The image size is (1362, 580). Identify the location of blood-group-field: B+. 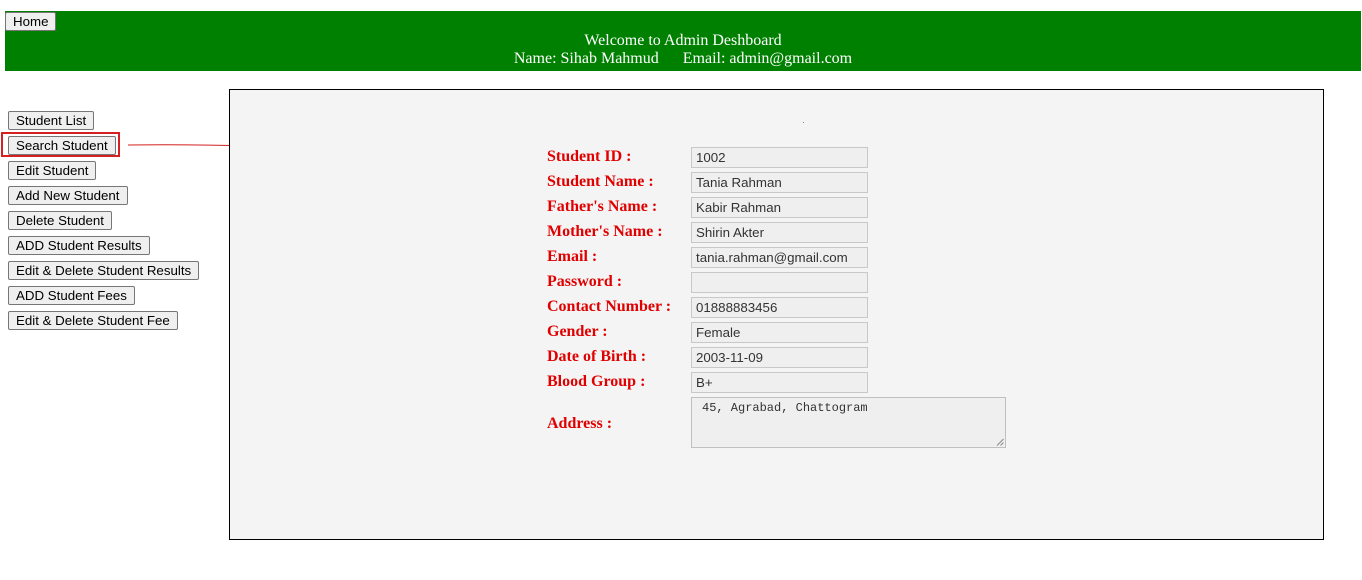
(779, 382).